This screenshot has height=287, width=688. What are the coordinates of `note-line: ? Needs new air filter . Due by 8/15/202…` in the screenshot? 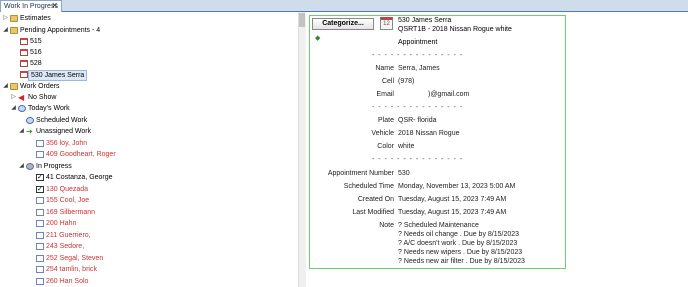 It's located at (461, 261).